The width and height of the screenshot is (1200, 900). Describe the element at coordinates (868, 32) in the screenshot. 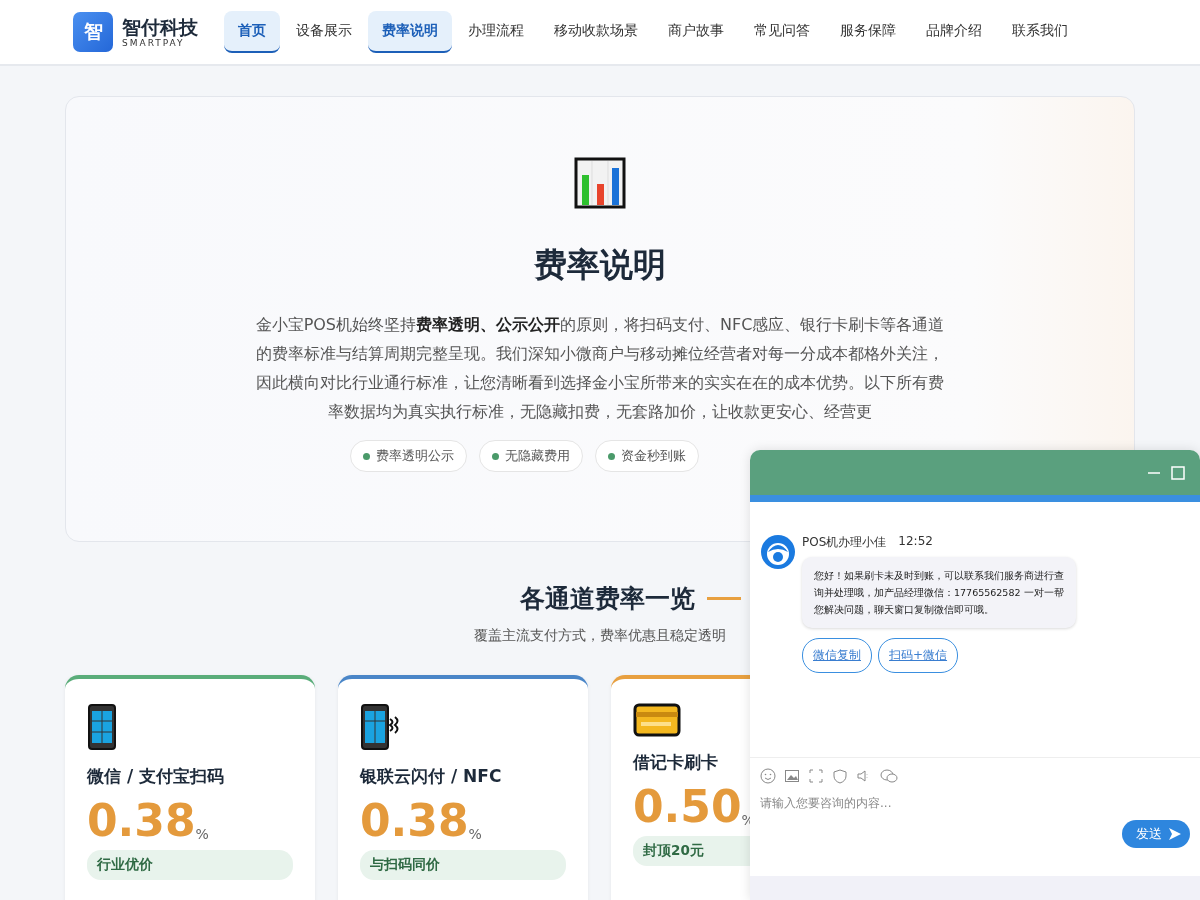

I see `nav-item: 服务保障` at that location.